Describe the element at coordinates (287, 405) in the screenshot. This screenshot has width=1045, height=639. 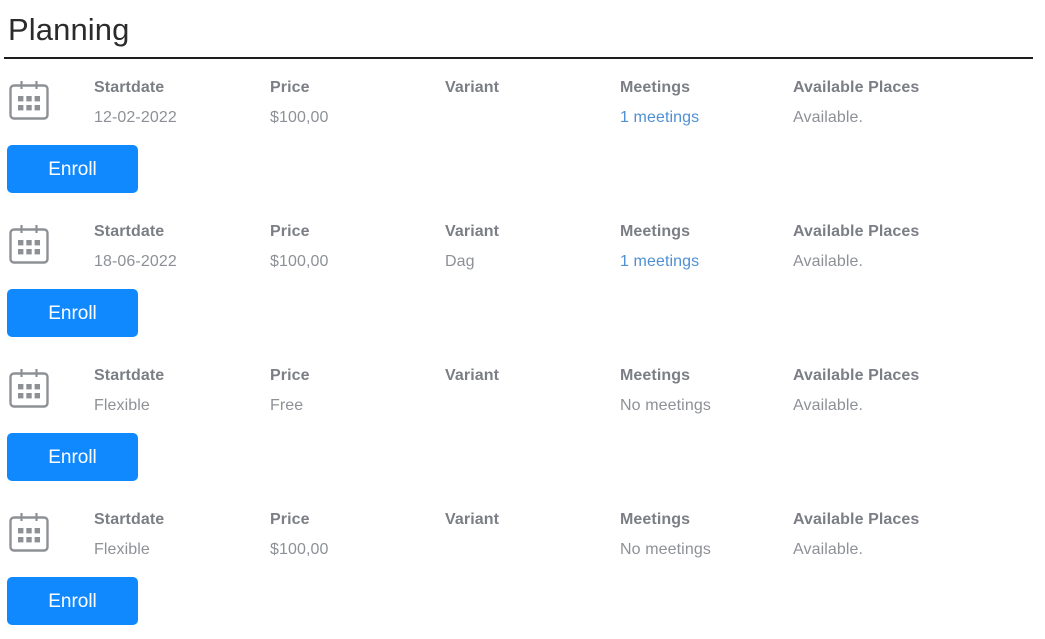
I see `price-value: Free` at that location.